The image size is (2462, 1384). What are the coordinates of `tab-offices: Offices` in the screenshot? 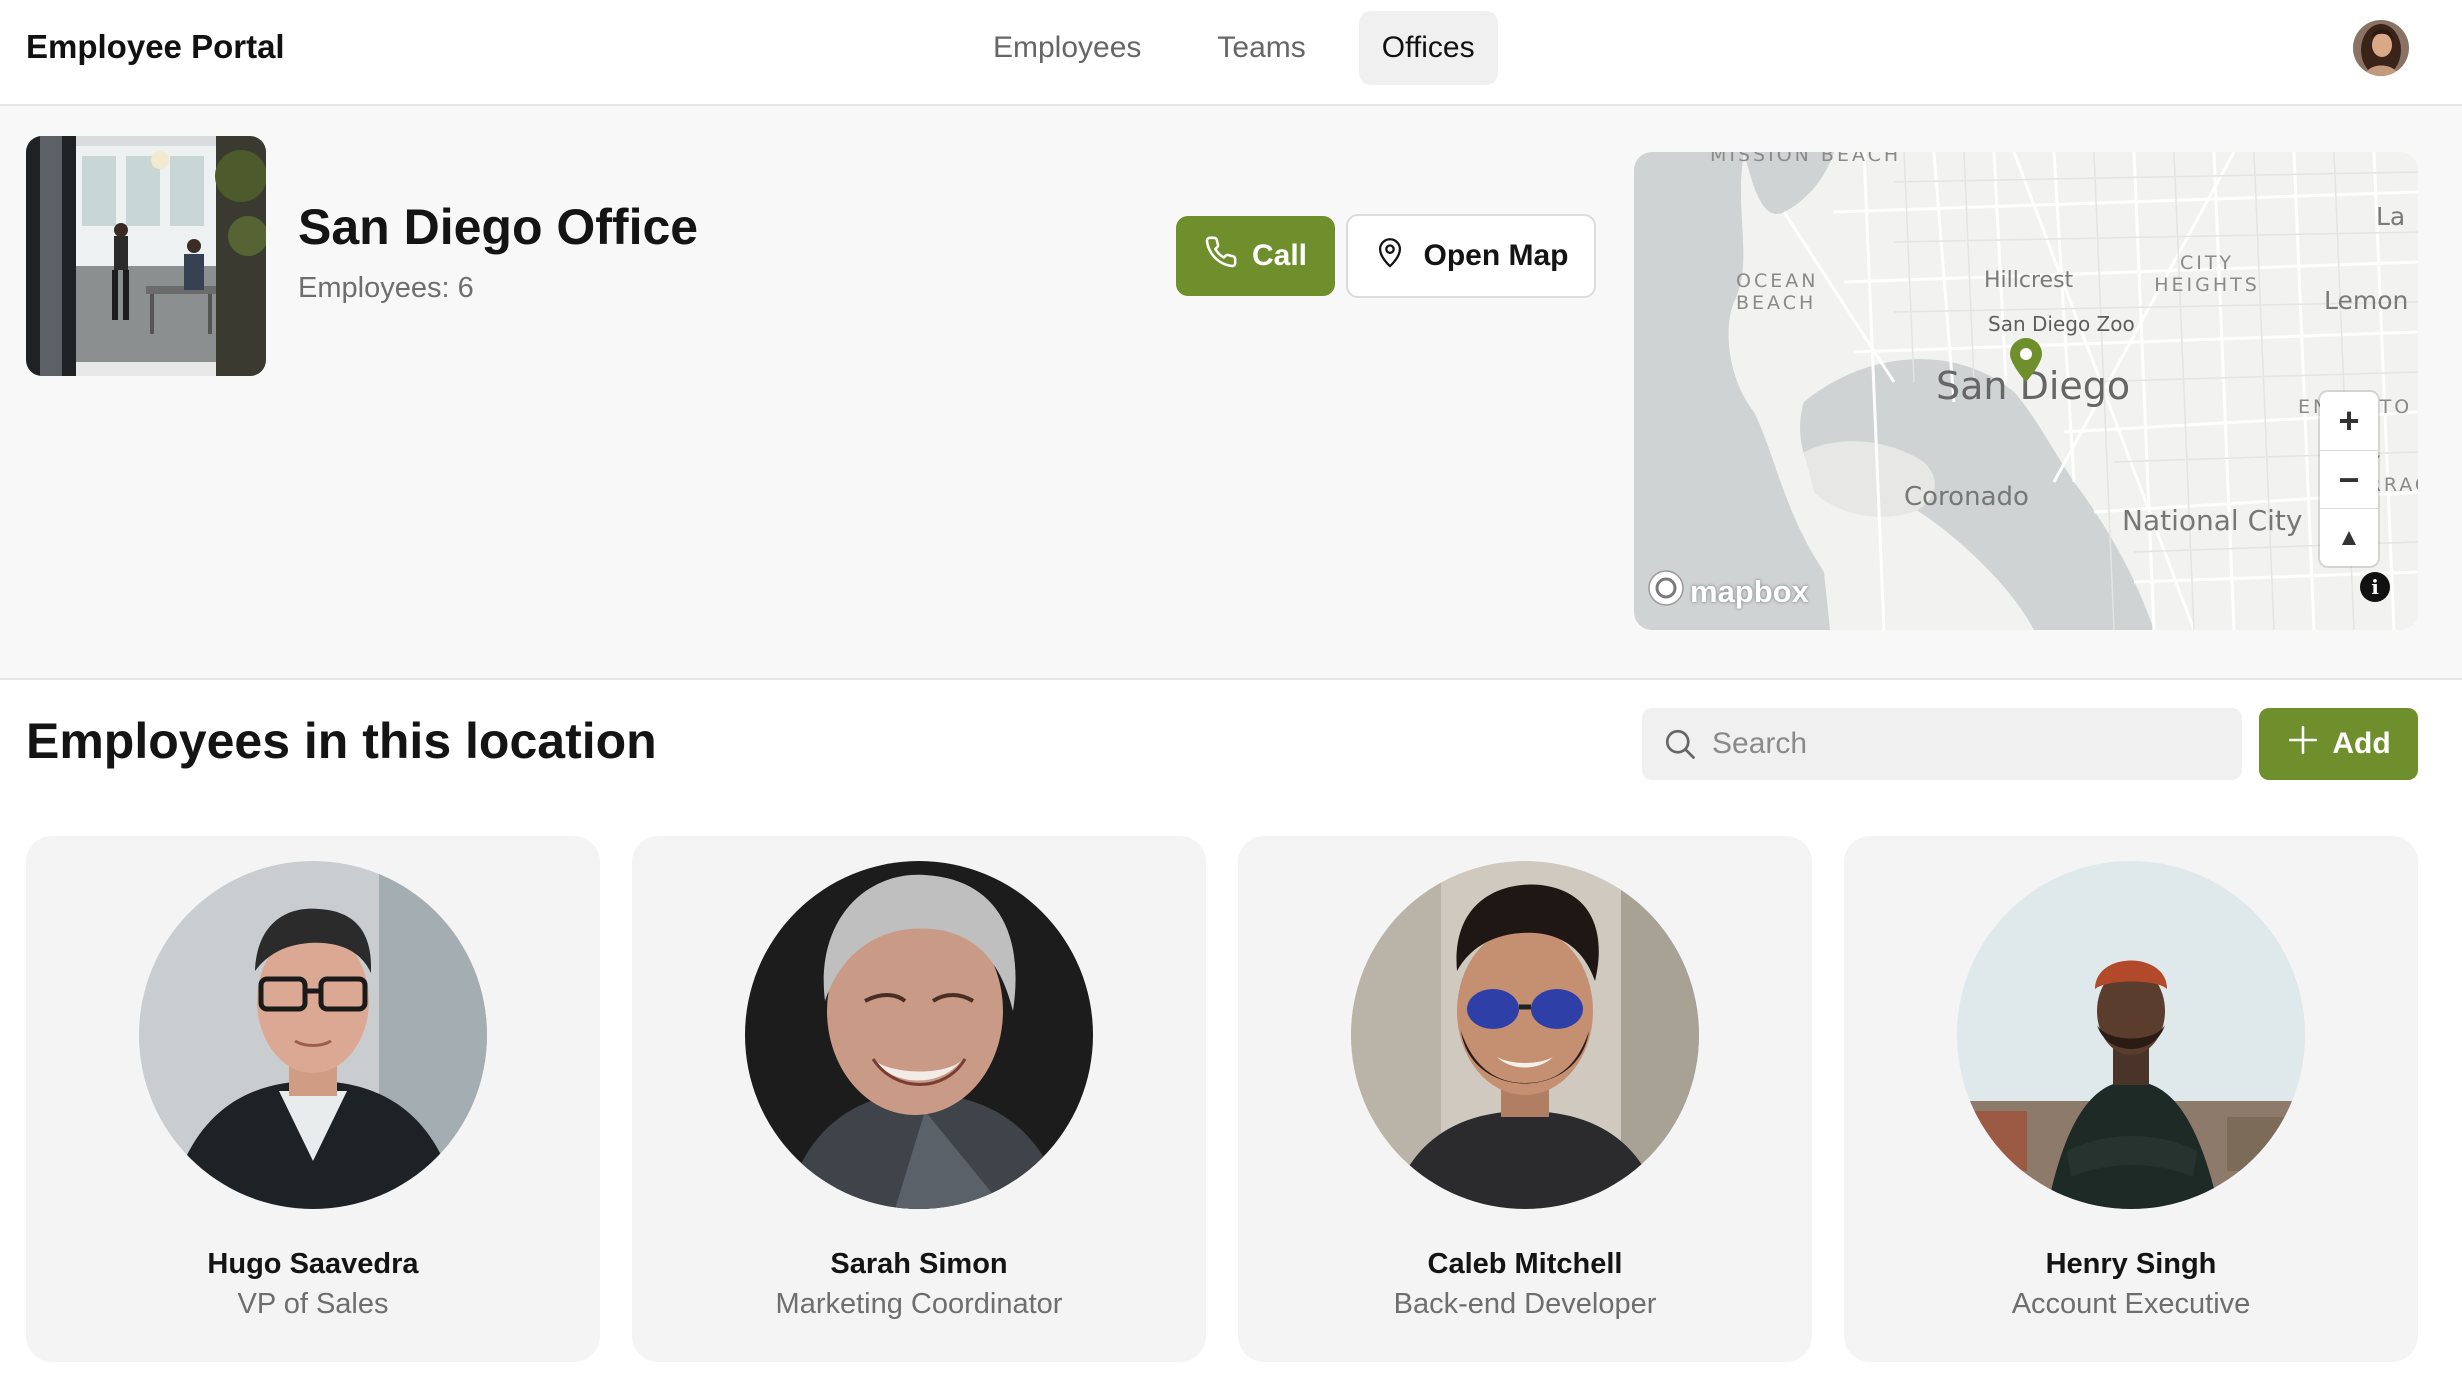 It's located at (1428, 48).